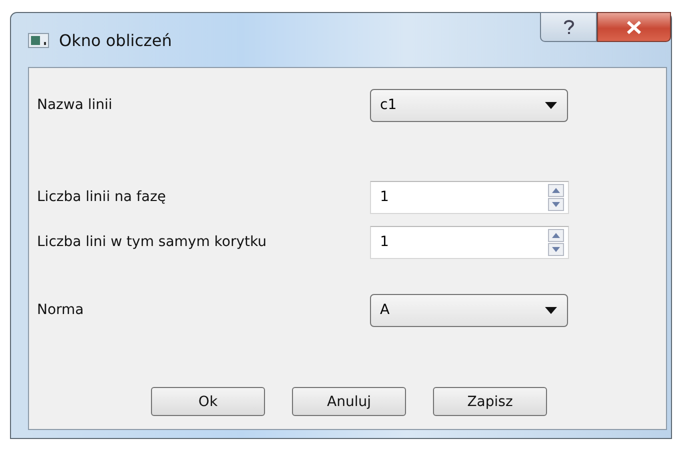 The width and height of the screenshot is (674, 452). Describe the element at coordinates (490, 401) in the screenshot. I see `dialog-button: Zapisz` at that location.